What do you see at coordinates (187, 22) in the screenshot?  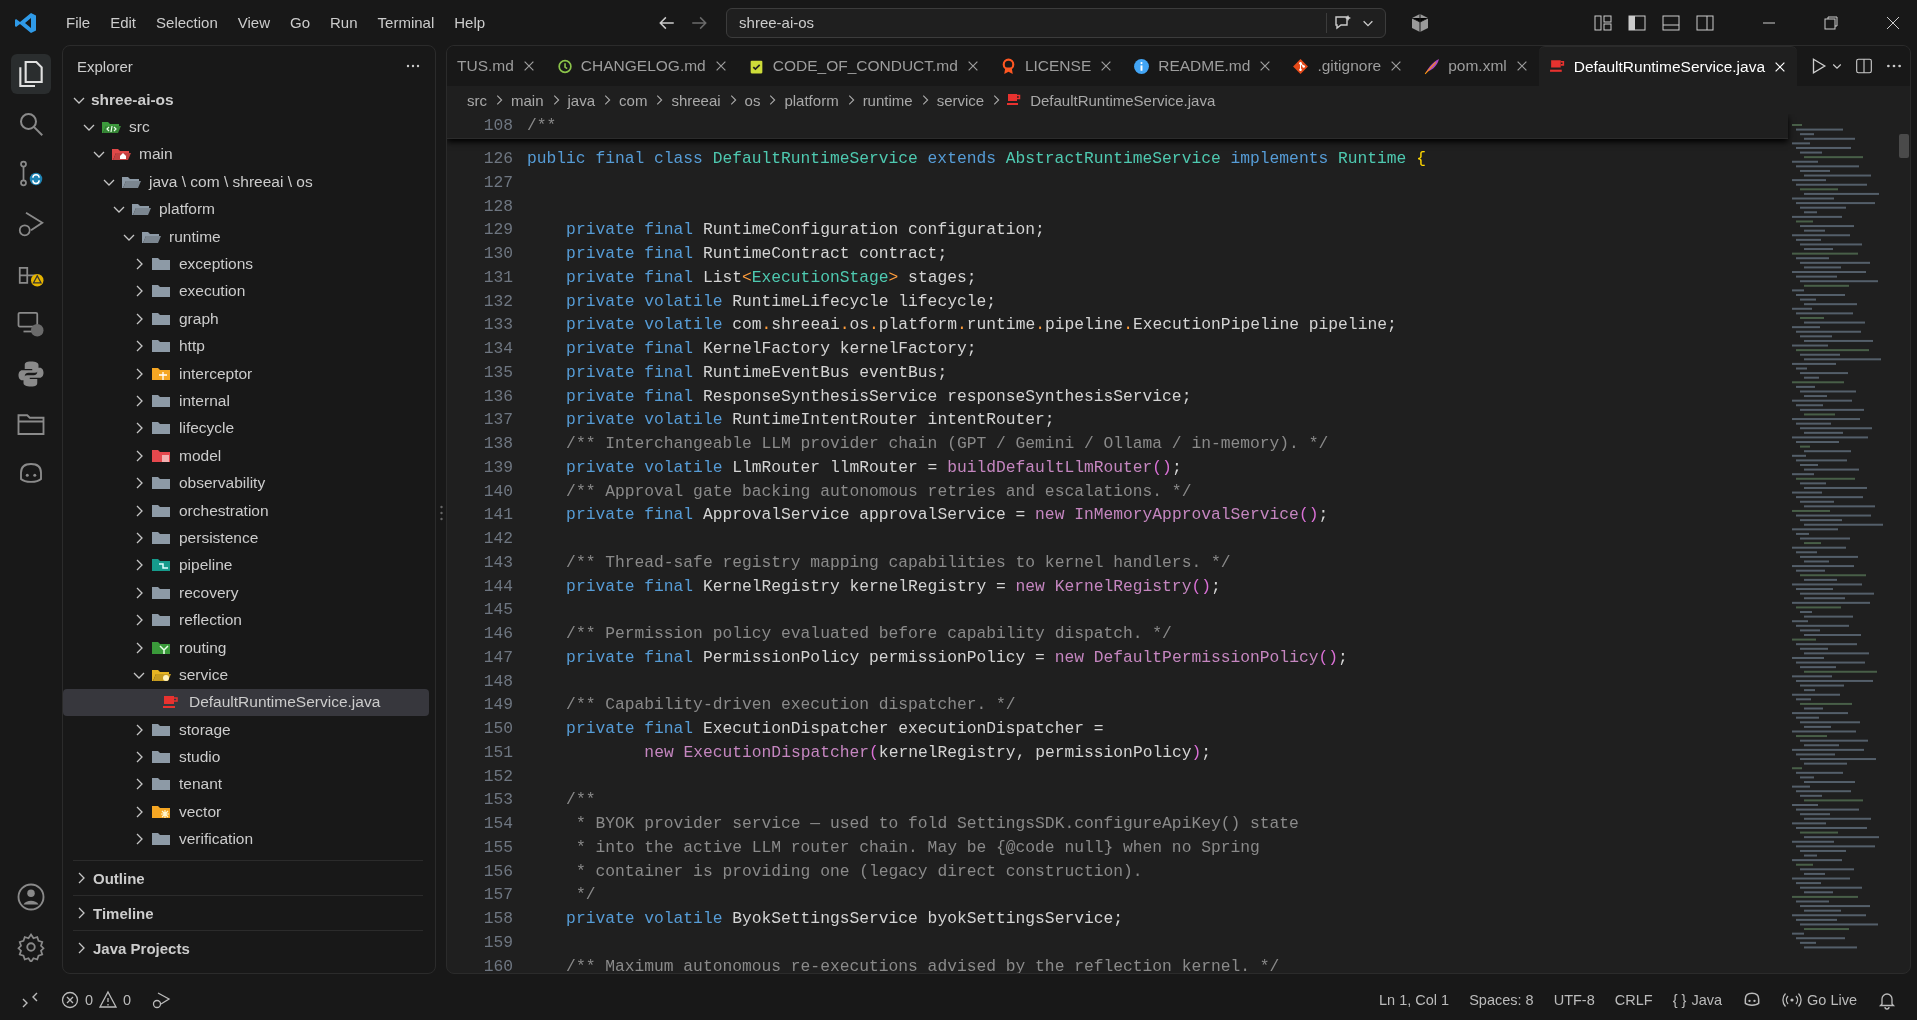 I see `menu-item: Selection` at bounding box center [187, 22].